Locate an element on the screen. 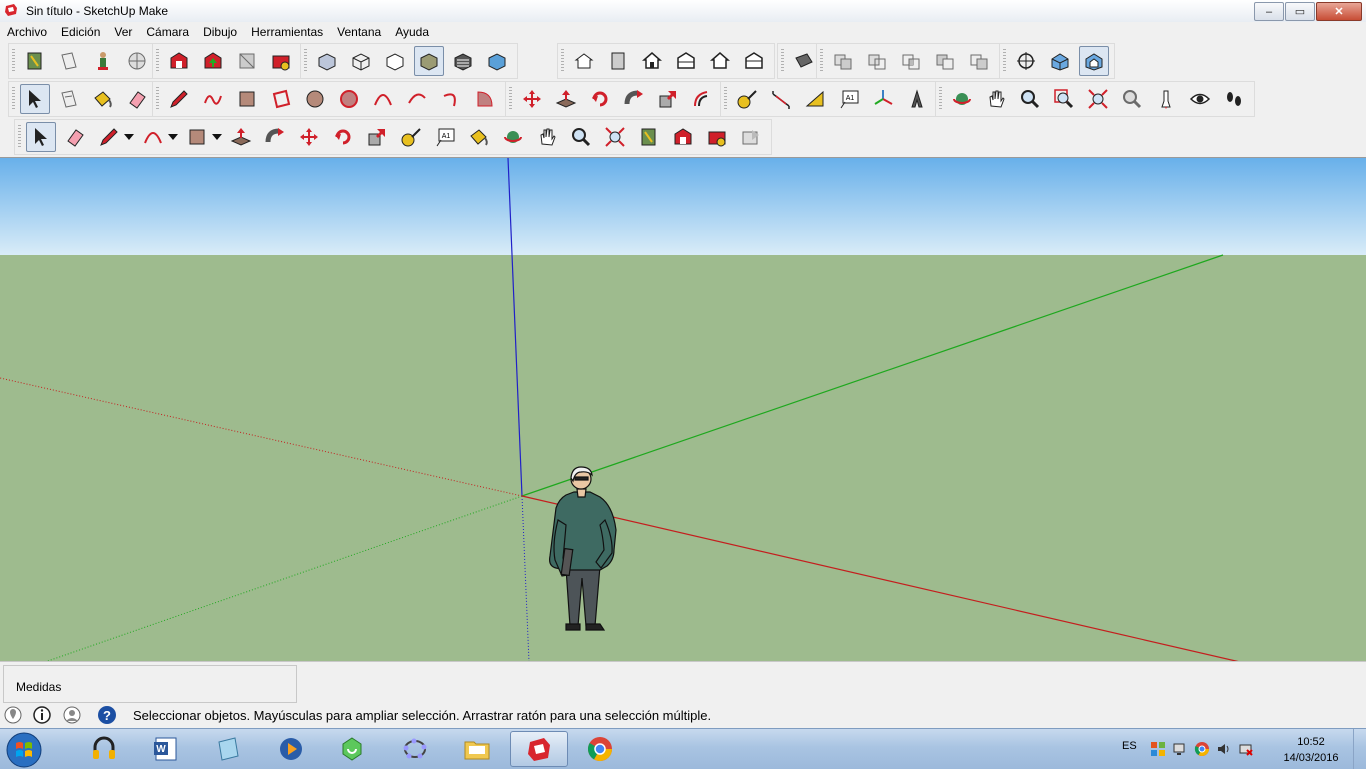 This screenshot has height=769, width=1366. rotated-rectangle-button is located at coordinates (281, 99).